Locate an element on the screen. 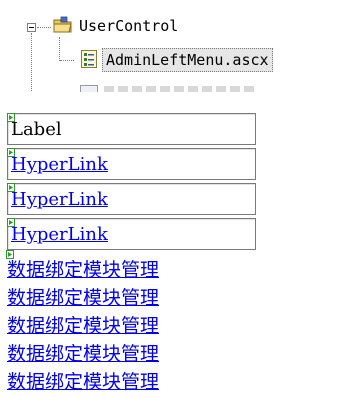 The image size is (358, 412). label-control: Label is located at coordinates (131, 129).